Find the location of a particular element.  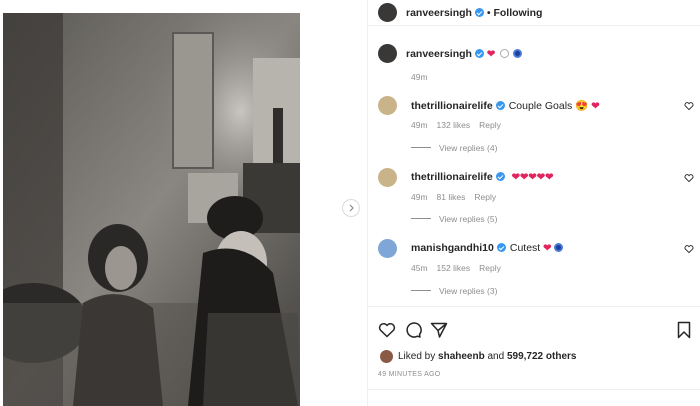

next-photo-button is located at coordinates (351, 208).